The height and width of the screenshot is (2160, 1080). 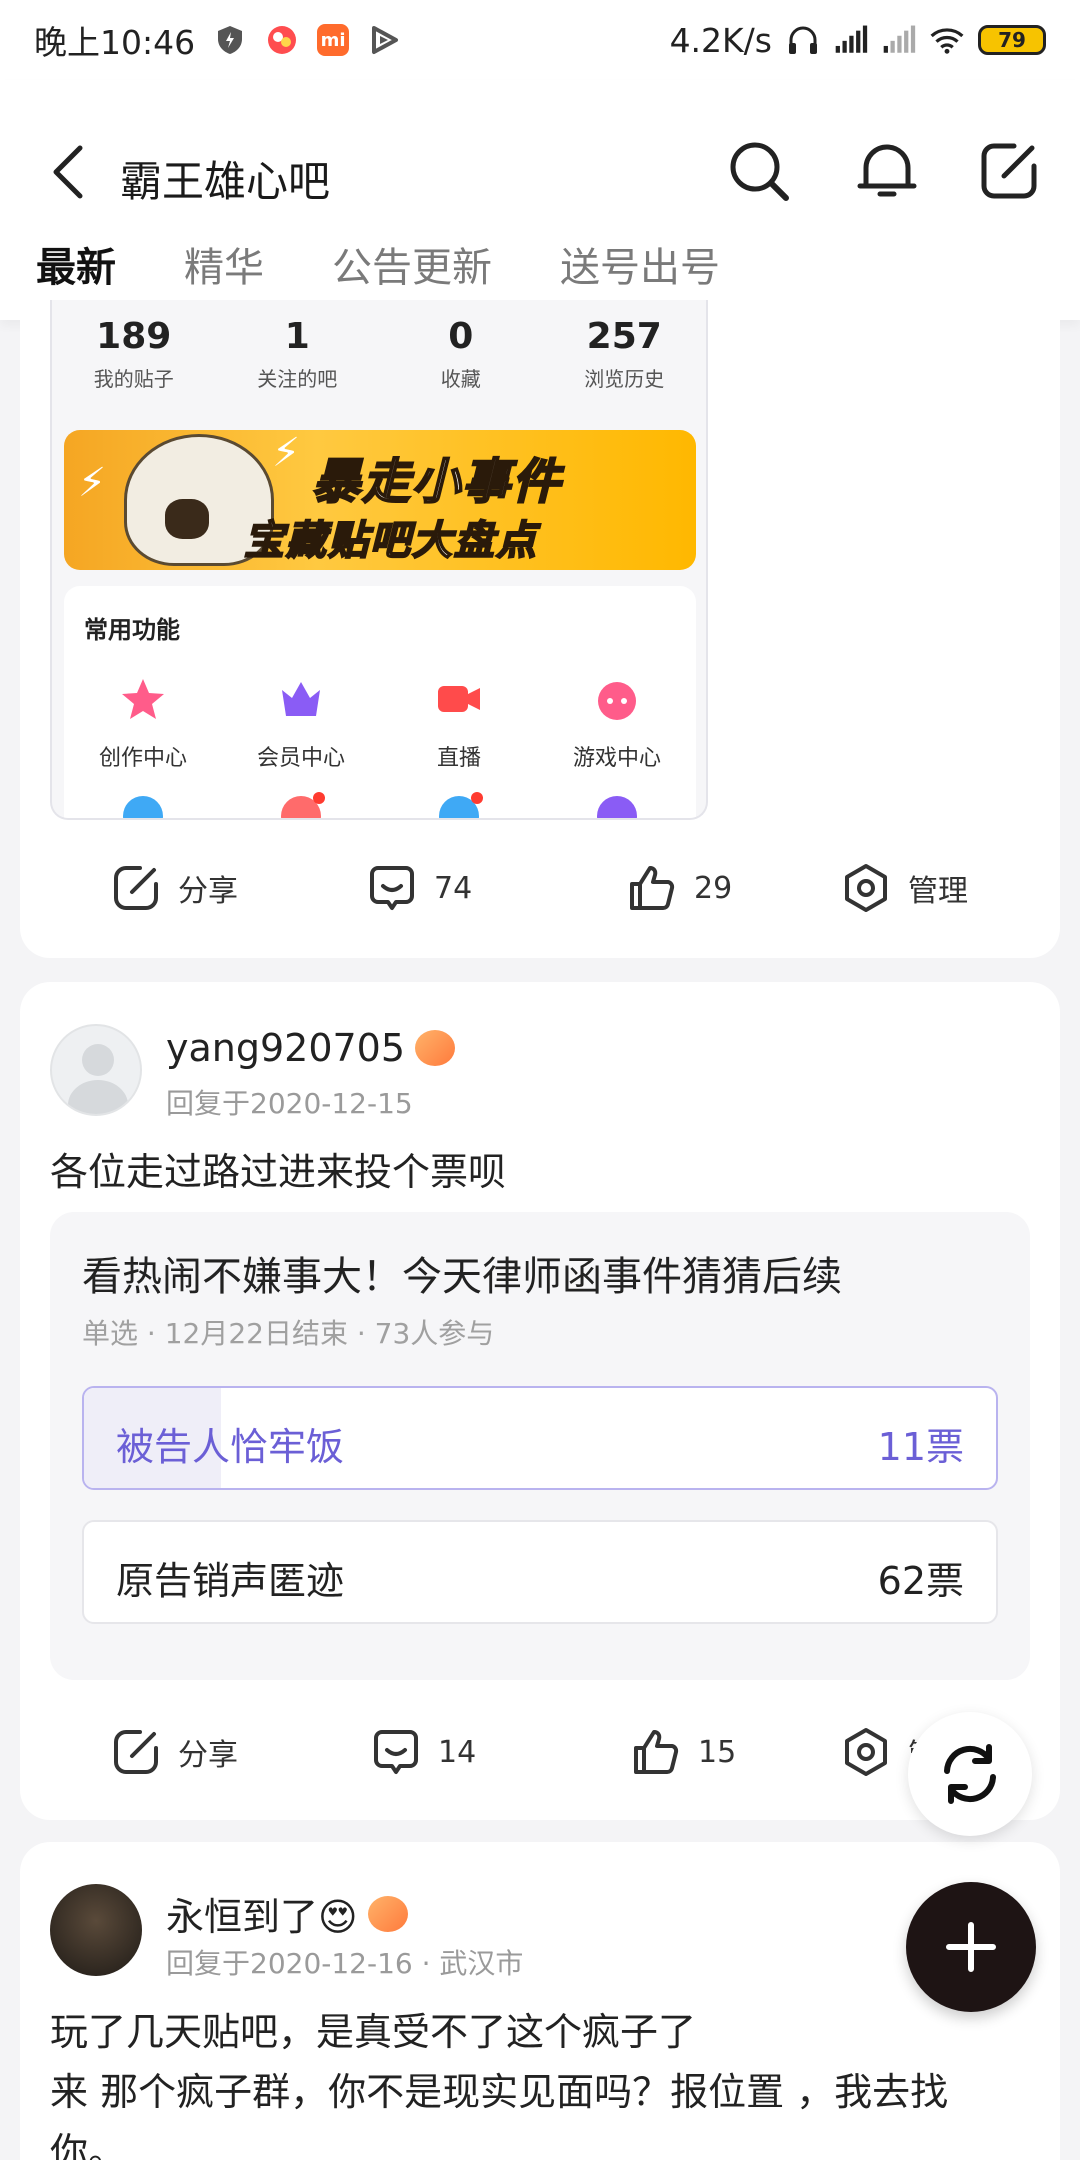 I want to click on stat-label: 收藏, so click(x=460, y=379).